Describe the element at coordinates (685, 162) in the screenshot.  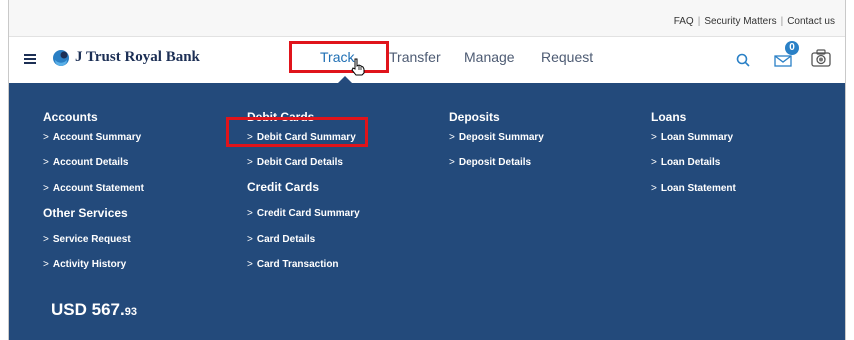
I see `menu-loan-details: > Loan Details` at that location.